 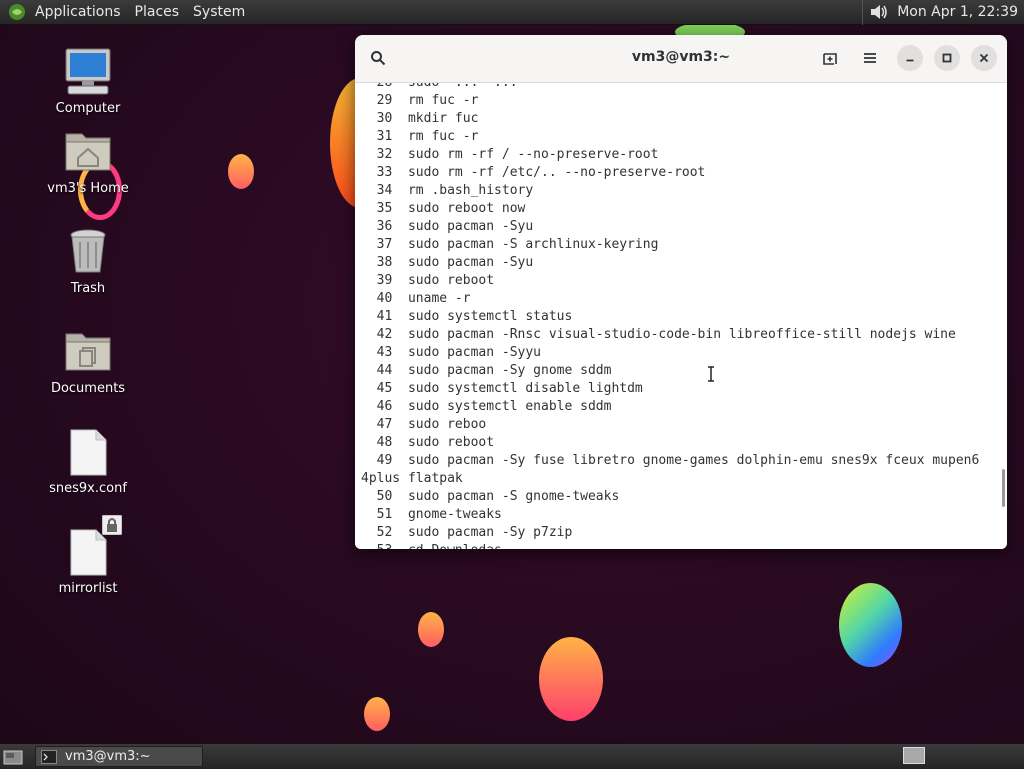 What do you see at coordinates (914, 755) in the screenshot?
I see `workspace-switcher-icon` at bounding box center [914, 755].